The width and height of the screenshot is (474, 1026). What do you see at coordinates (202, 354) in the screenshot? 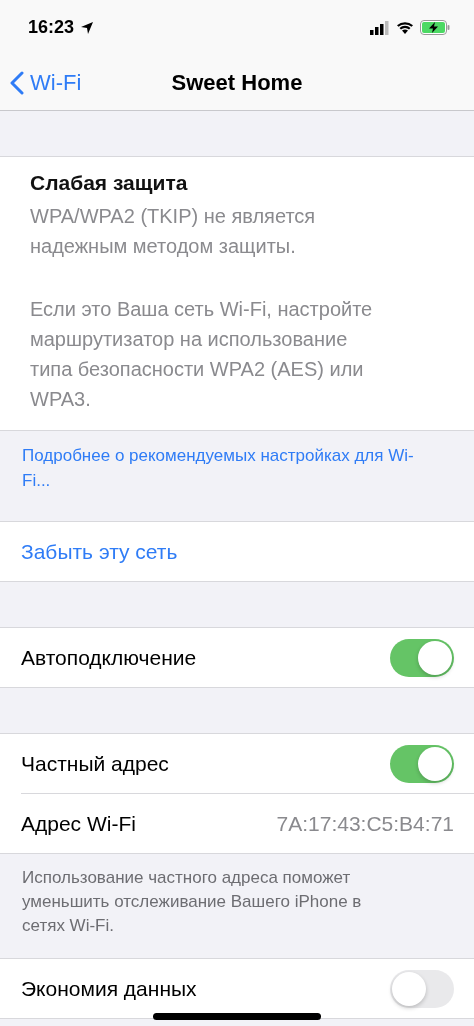
I see `warning-text: Если это Ваша сеть Wi-Fi, настройте маршрутизатор на использование типа безопасности WPA2 (AES) или WPA3.` at bounding box center [202, 354].